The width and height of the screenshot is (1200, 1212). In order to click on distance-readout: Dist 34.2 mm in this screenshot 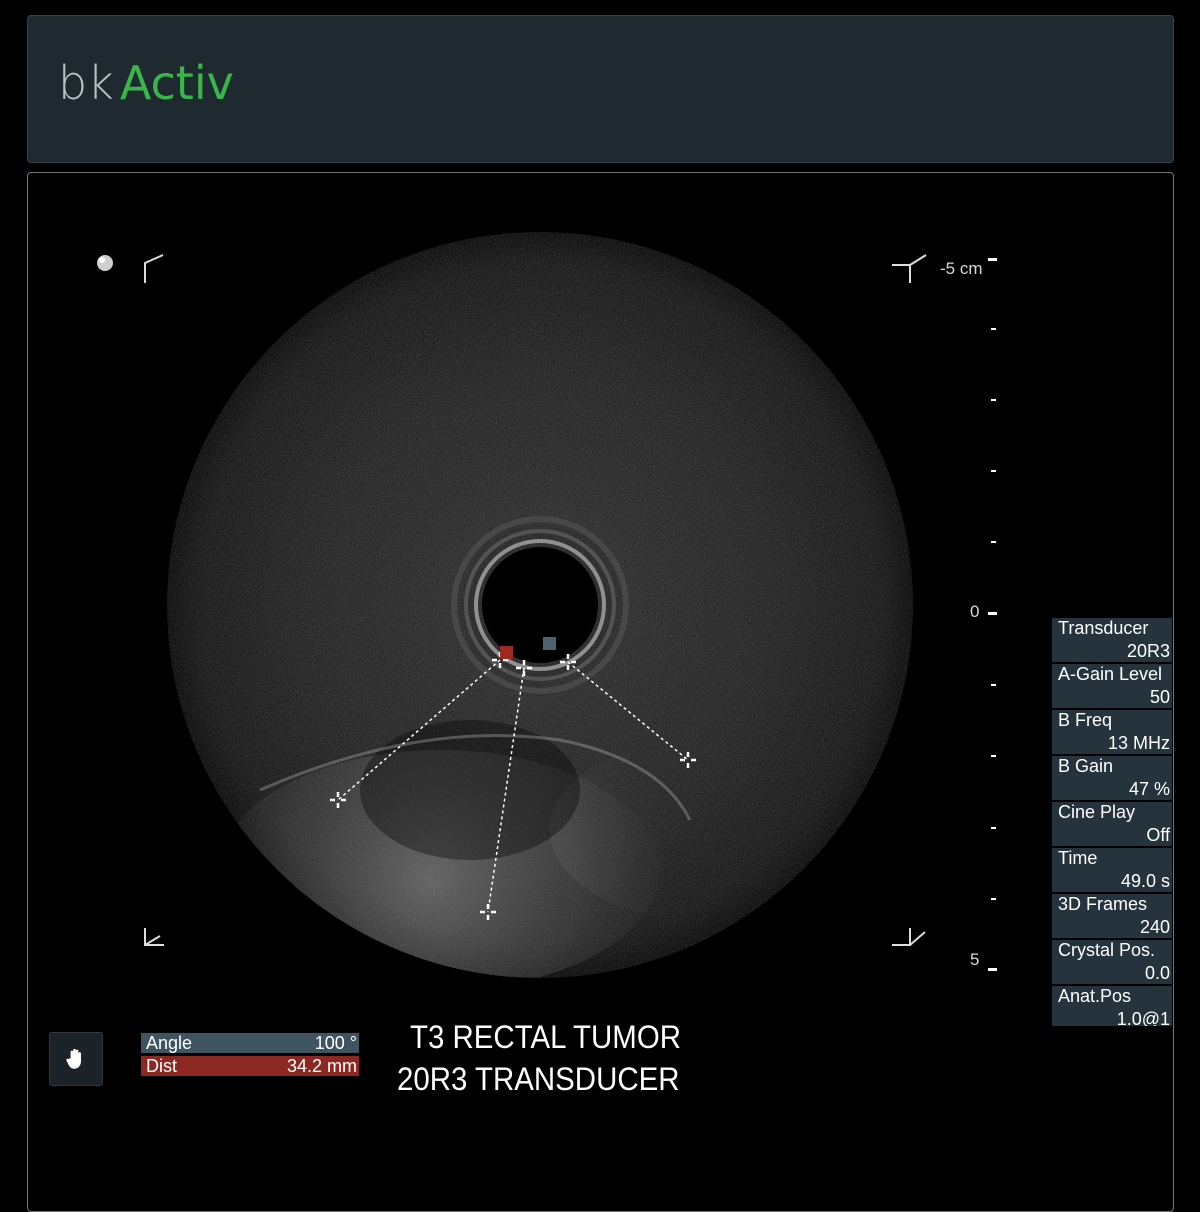, I will do `click(250, 1066)`.